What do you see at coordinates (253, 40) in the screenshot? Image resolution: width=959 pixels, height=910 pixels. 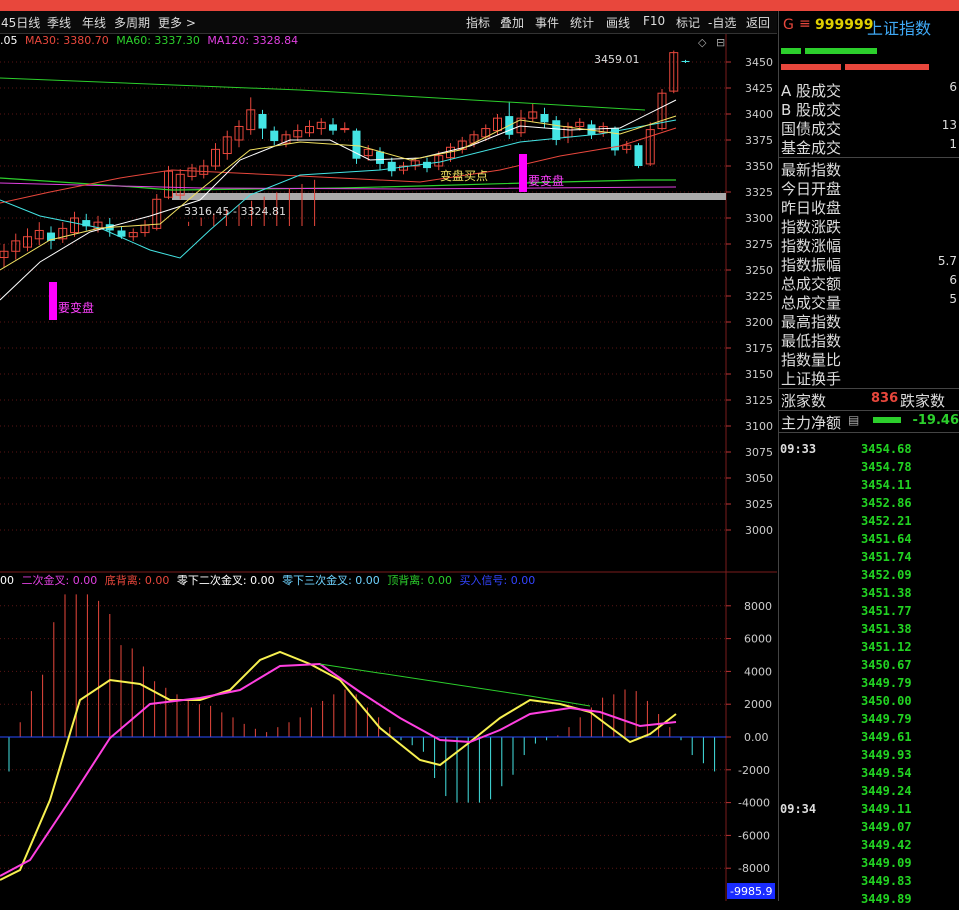 I see `ma-legend-ma120: MA120: 3328.84` at bounding box center [253, 40].